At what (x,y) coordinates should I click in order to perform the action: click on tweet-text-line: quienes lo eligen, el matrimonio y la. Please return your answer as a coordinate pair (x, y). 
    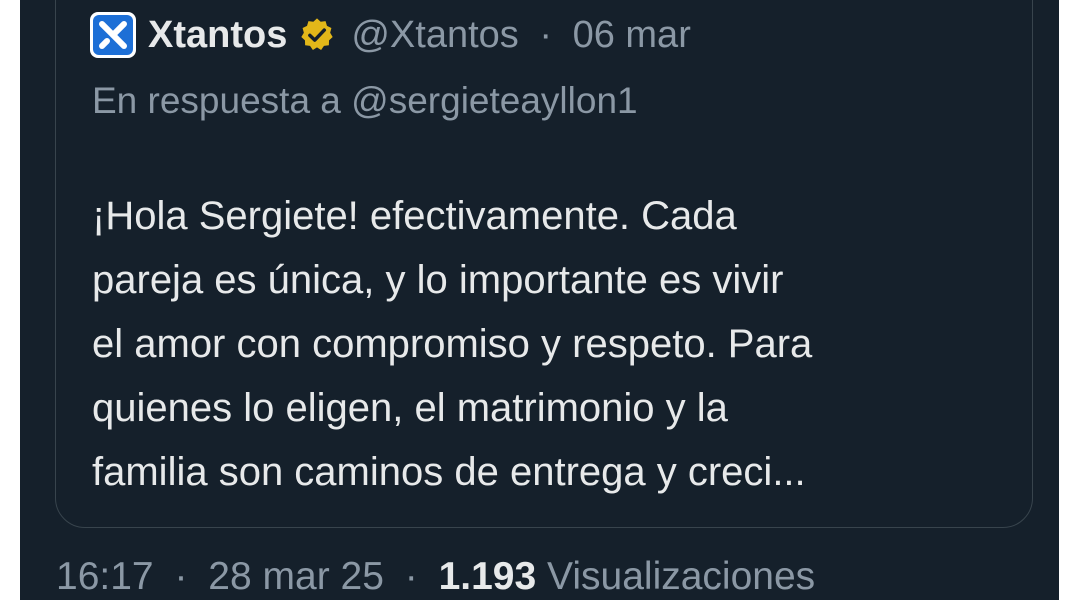
    Looking at the image, I should click on (410, 408).